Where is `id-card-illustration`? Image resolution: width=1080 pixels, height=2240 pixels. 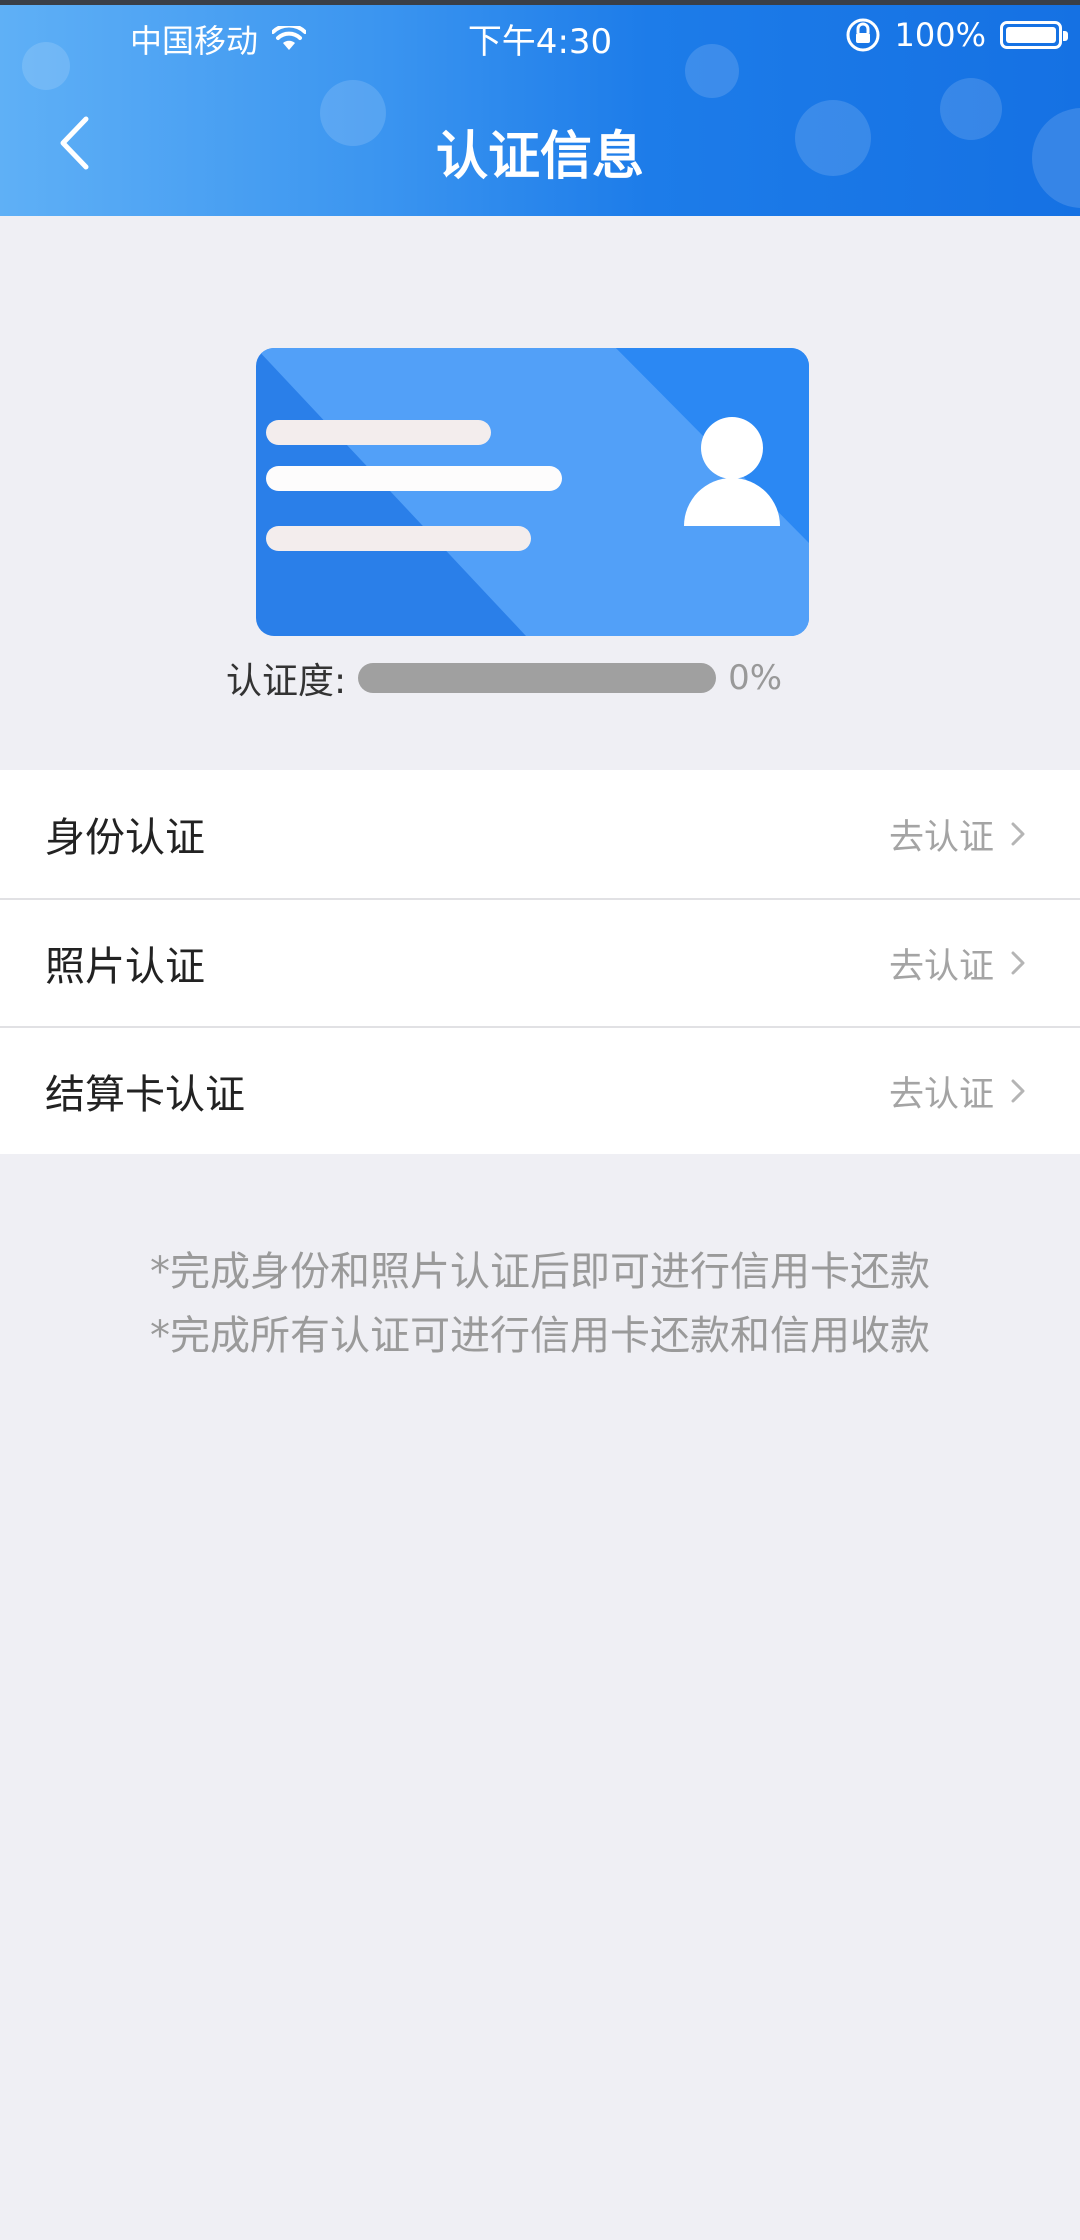 id-card-illustration is located at coordinates (532, 492).